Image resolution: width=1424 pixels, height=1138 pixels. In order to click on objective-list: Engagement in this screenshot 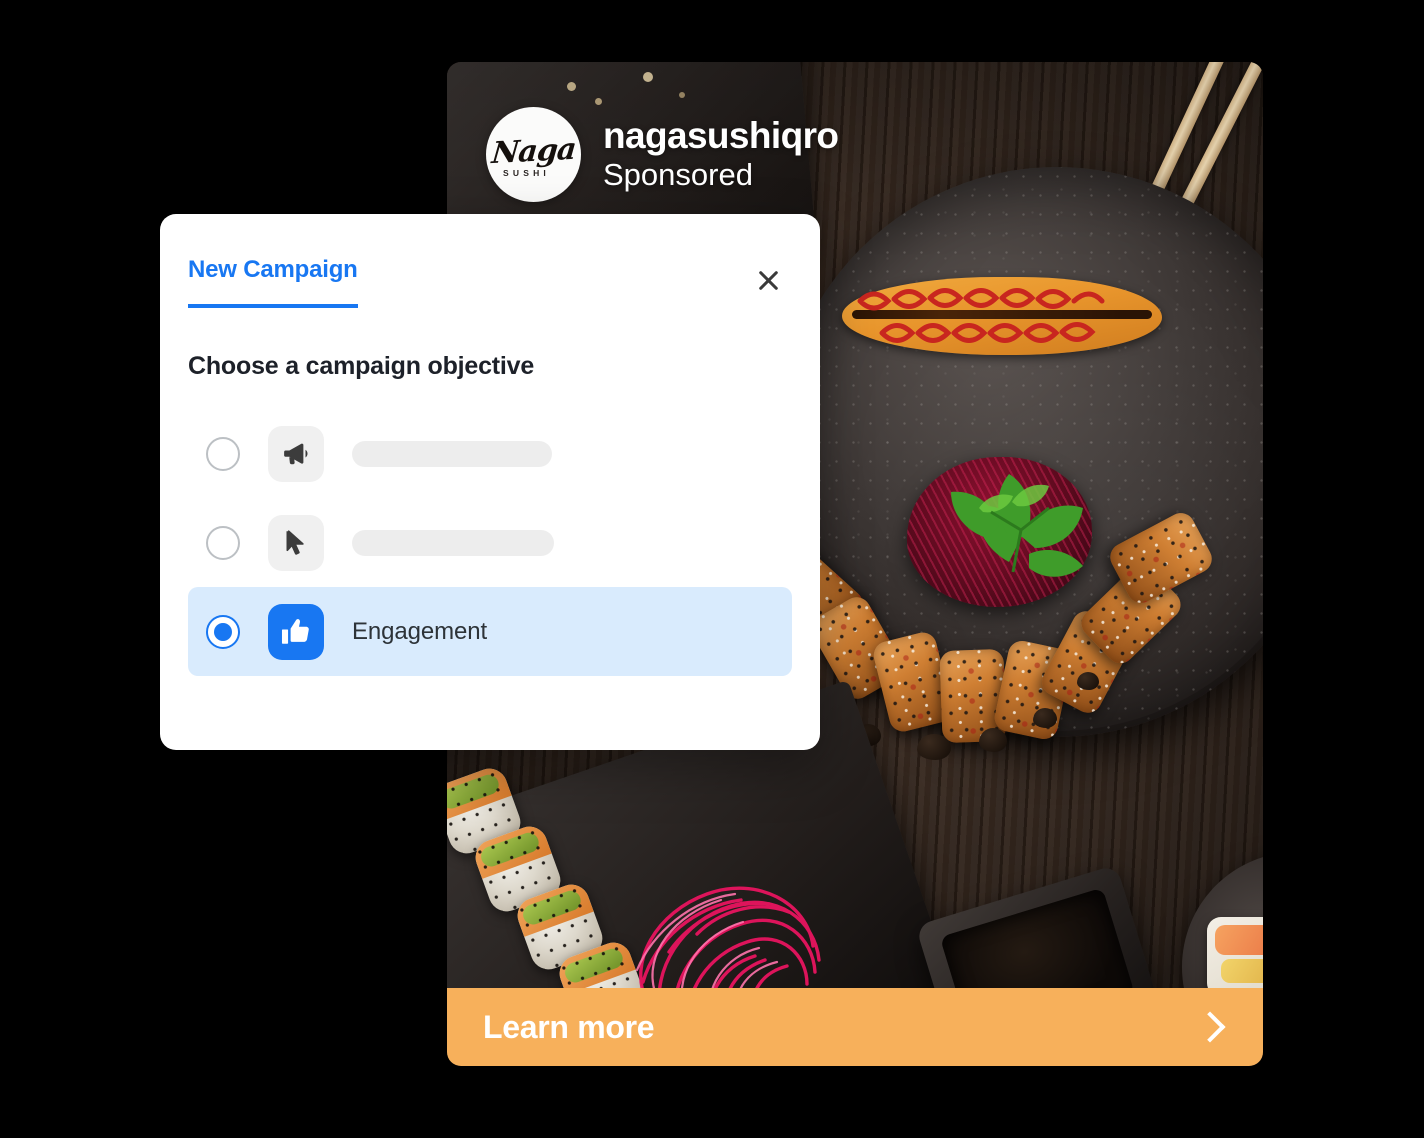, I will do `click(490, 542)`.